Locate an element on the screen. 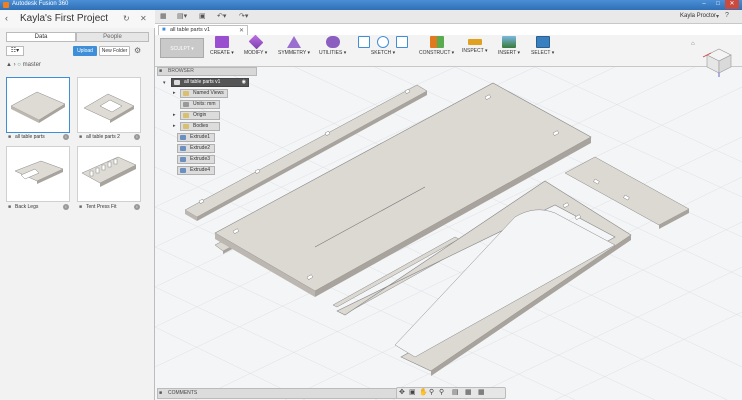 The image size is (742, 400). close-icon: ✕ is located at coordinates (732, 4).